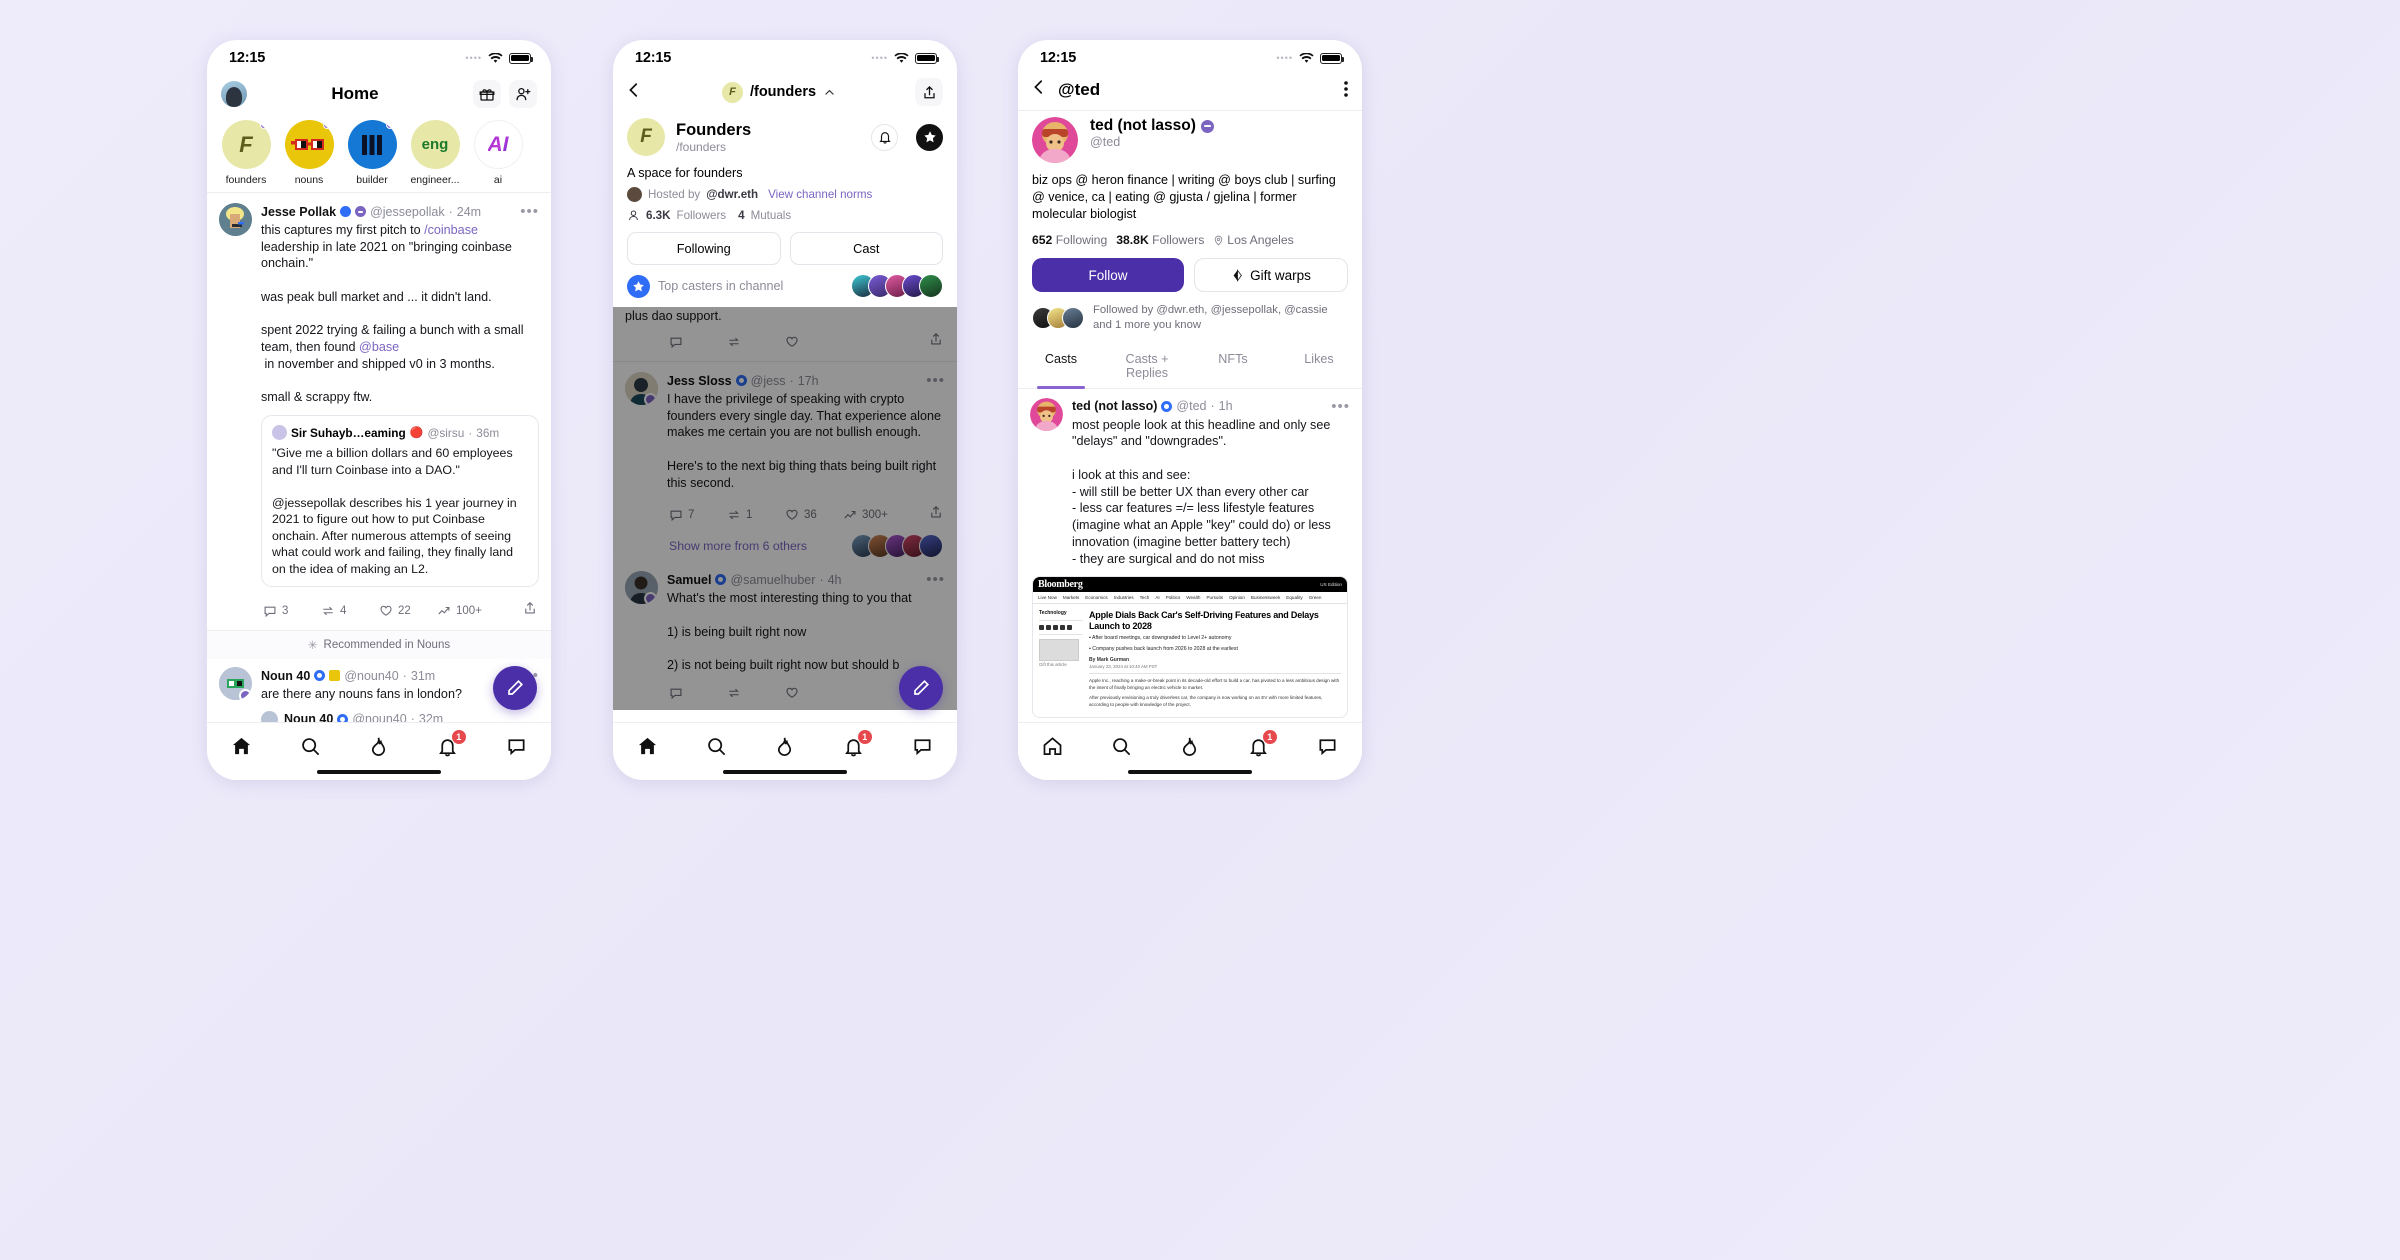 Image resolution: width=2400 pixels, height=1260 pixels. What do you see at coordinates (523, 94) in the screenshot?
I see `add-user-icon` at bounding box center [523, 94].